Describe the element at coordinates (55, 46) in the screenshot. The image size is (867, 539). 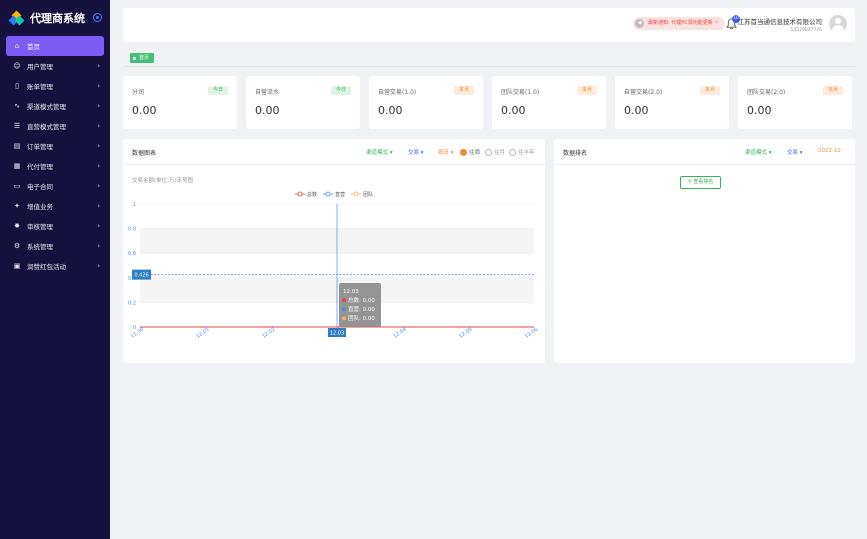
I see `sidebar-item-0: ⌂ 首页` at that location.